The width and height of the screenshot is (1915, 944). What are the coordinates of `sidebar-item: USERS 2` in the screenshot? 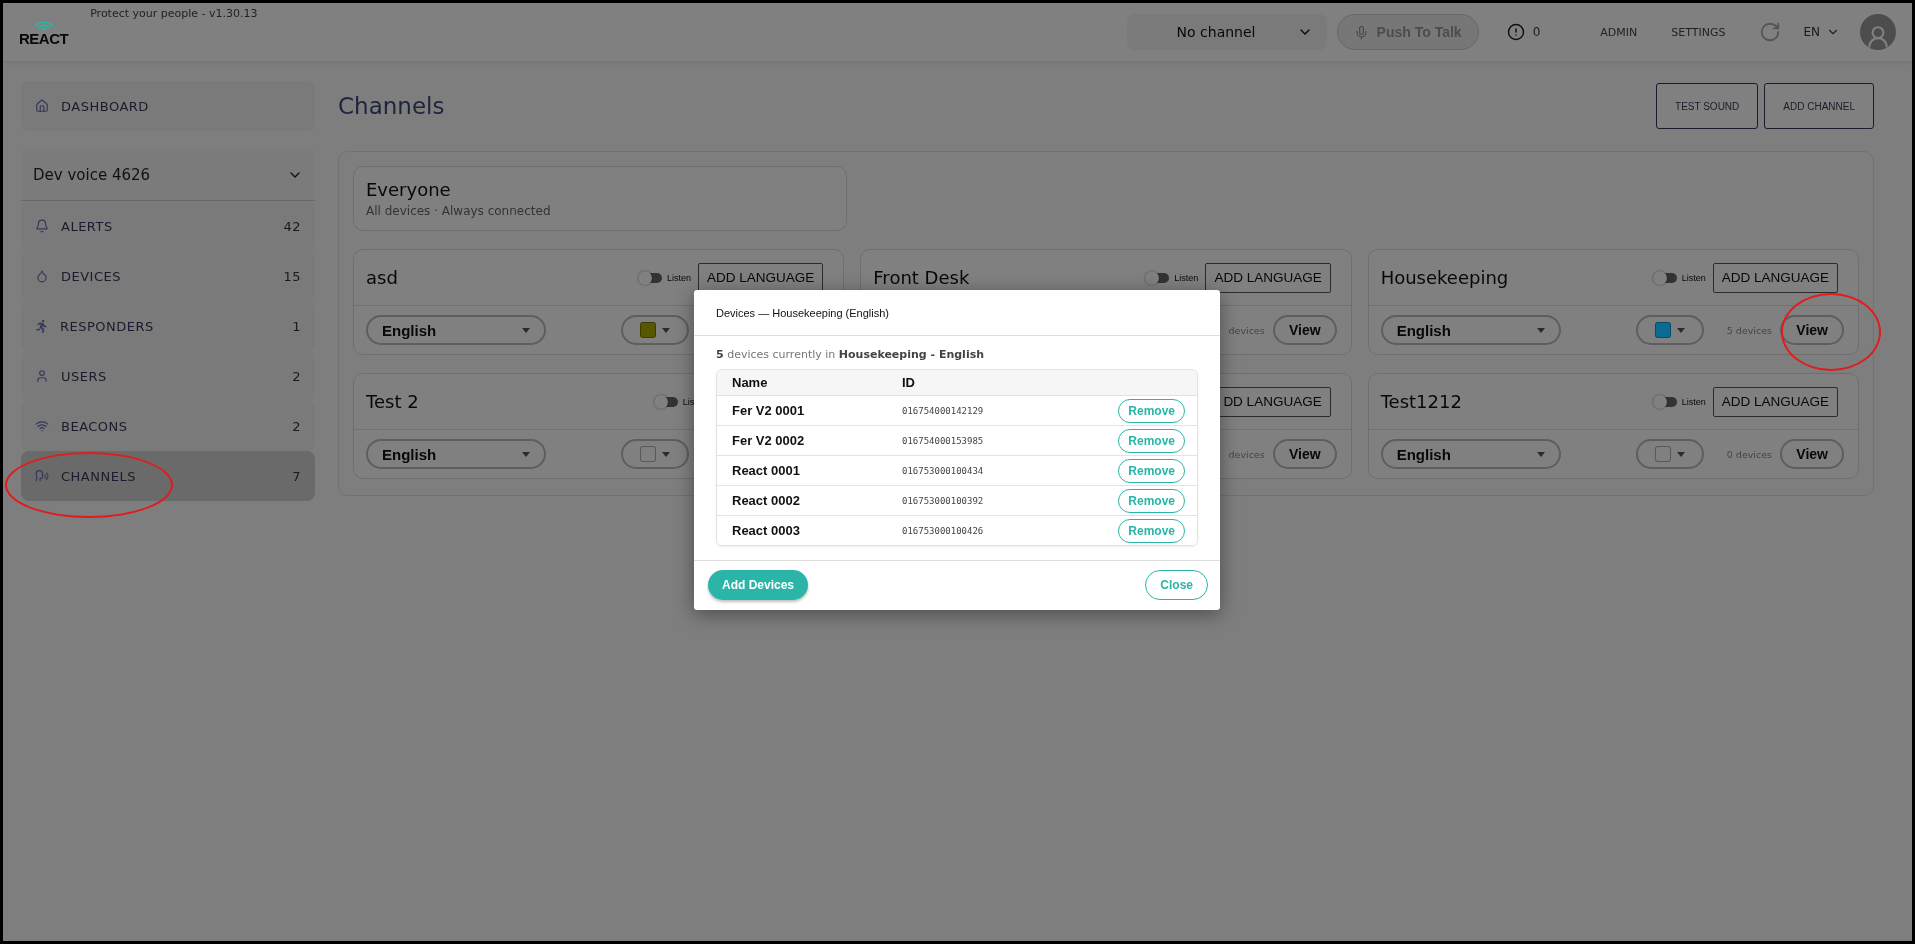 It's located at (168, 376).